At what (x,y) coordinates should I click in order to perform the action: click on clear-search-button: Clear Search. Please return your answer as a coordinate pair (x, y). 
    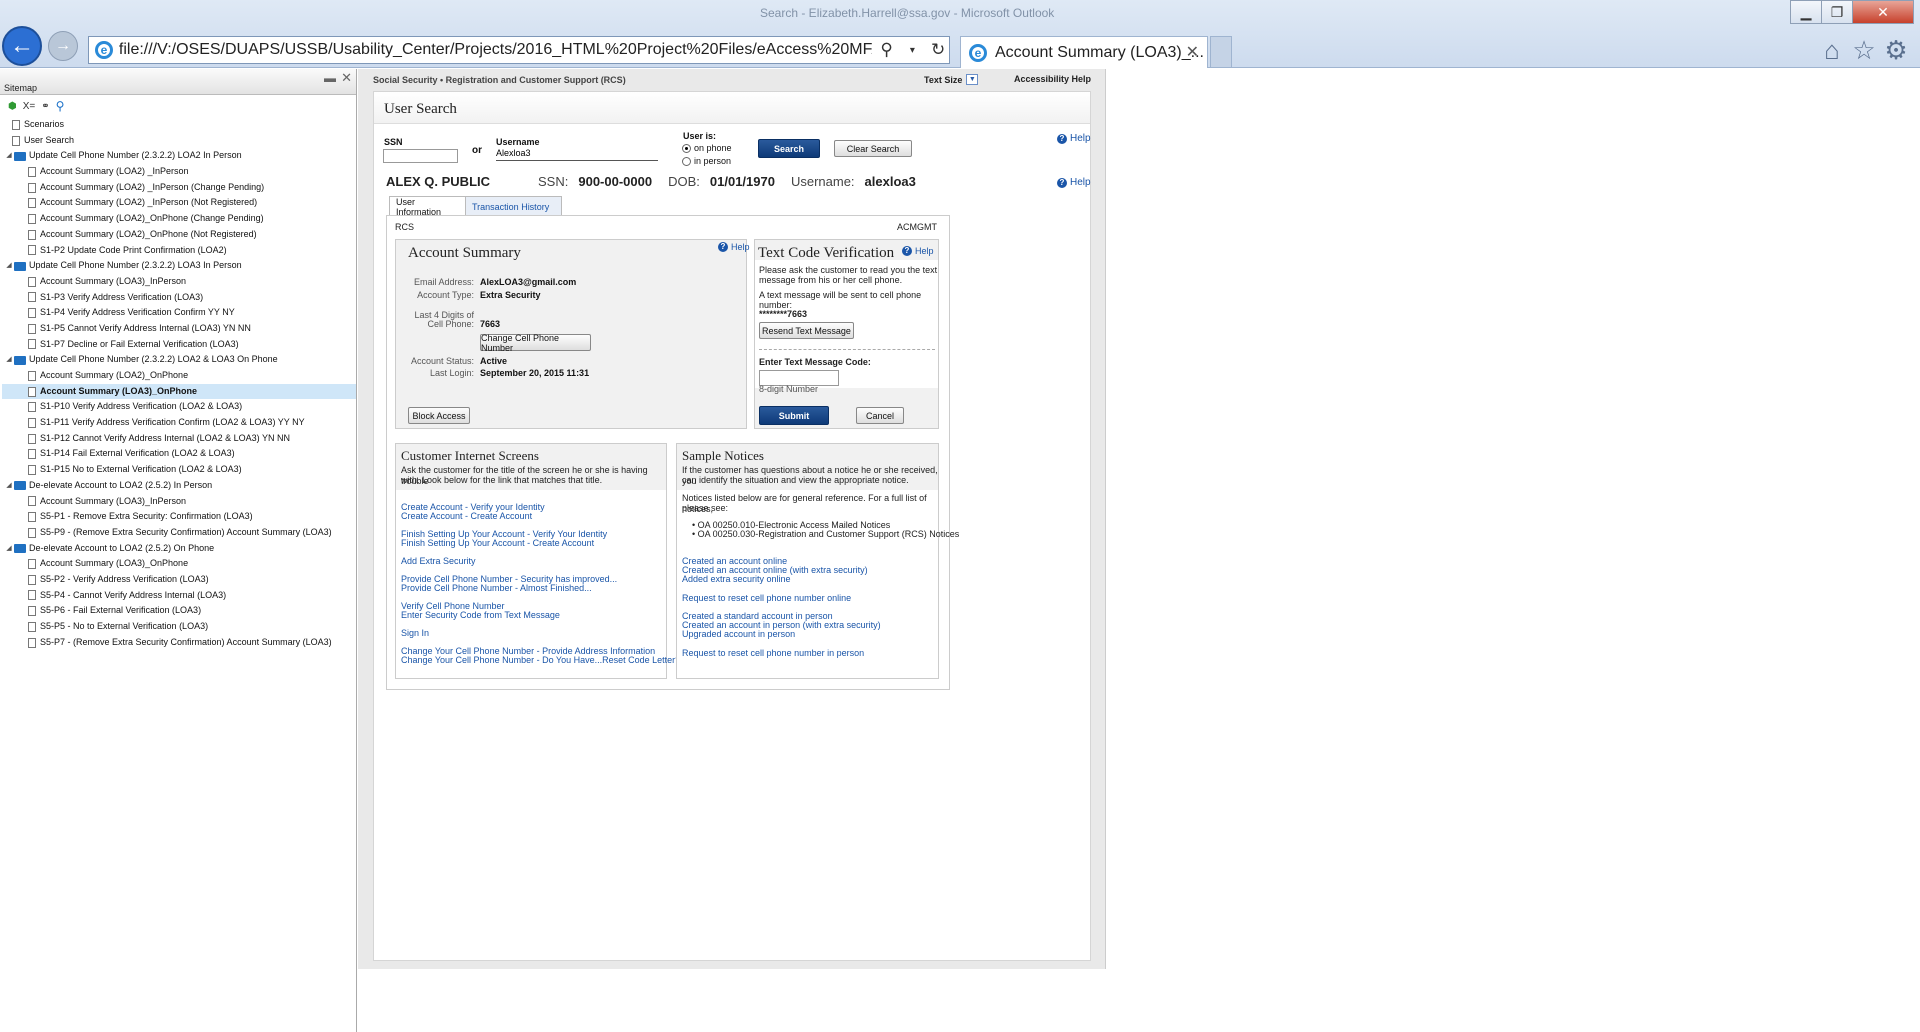
    Looking at the image, I should click on (873, 148).